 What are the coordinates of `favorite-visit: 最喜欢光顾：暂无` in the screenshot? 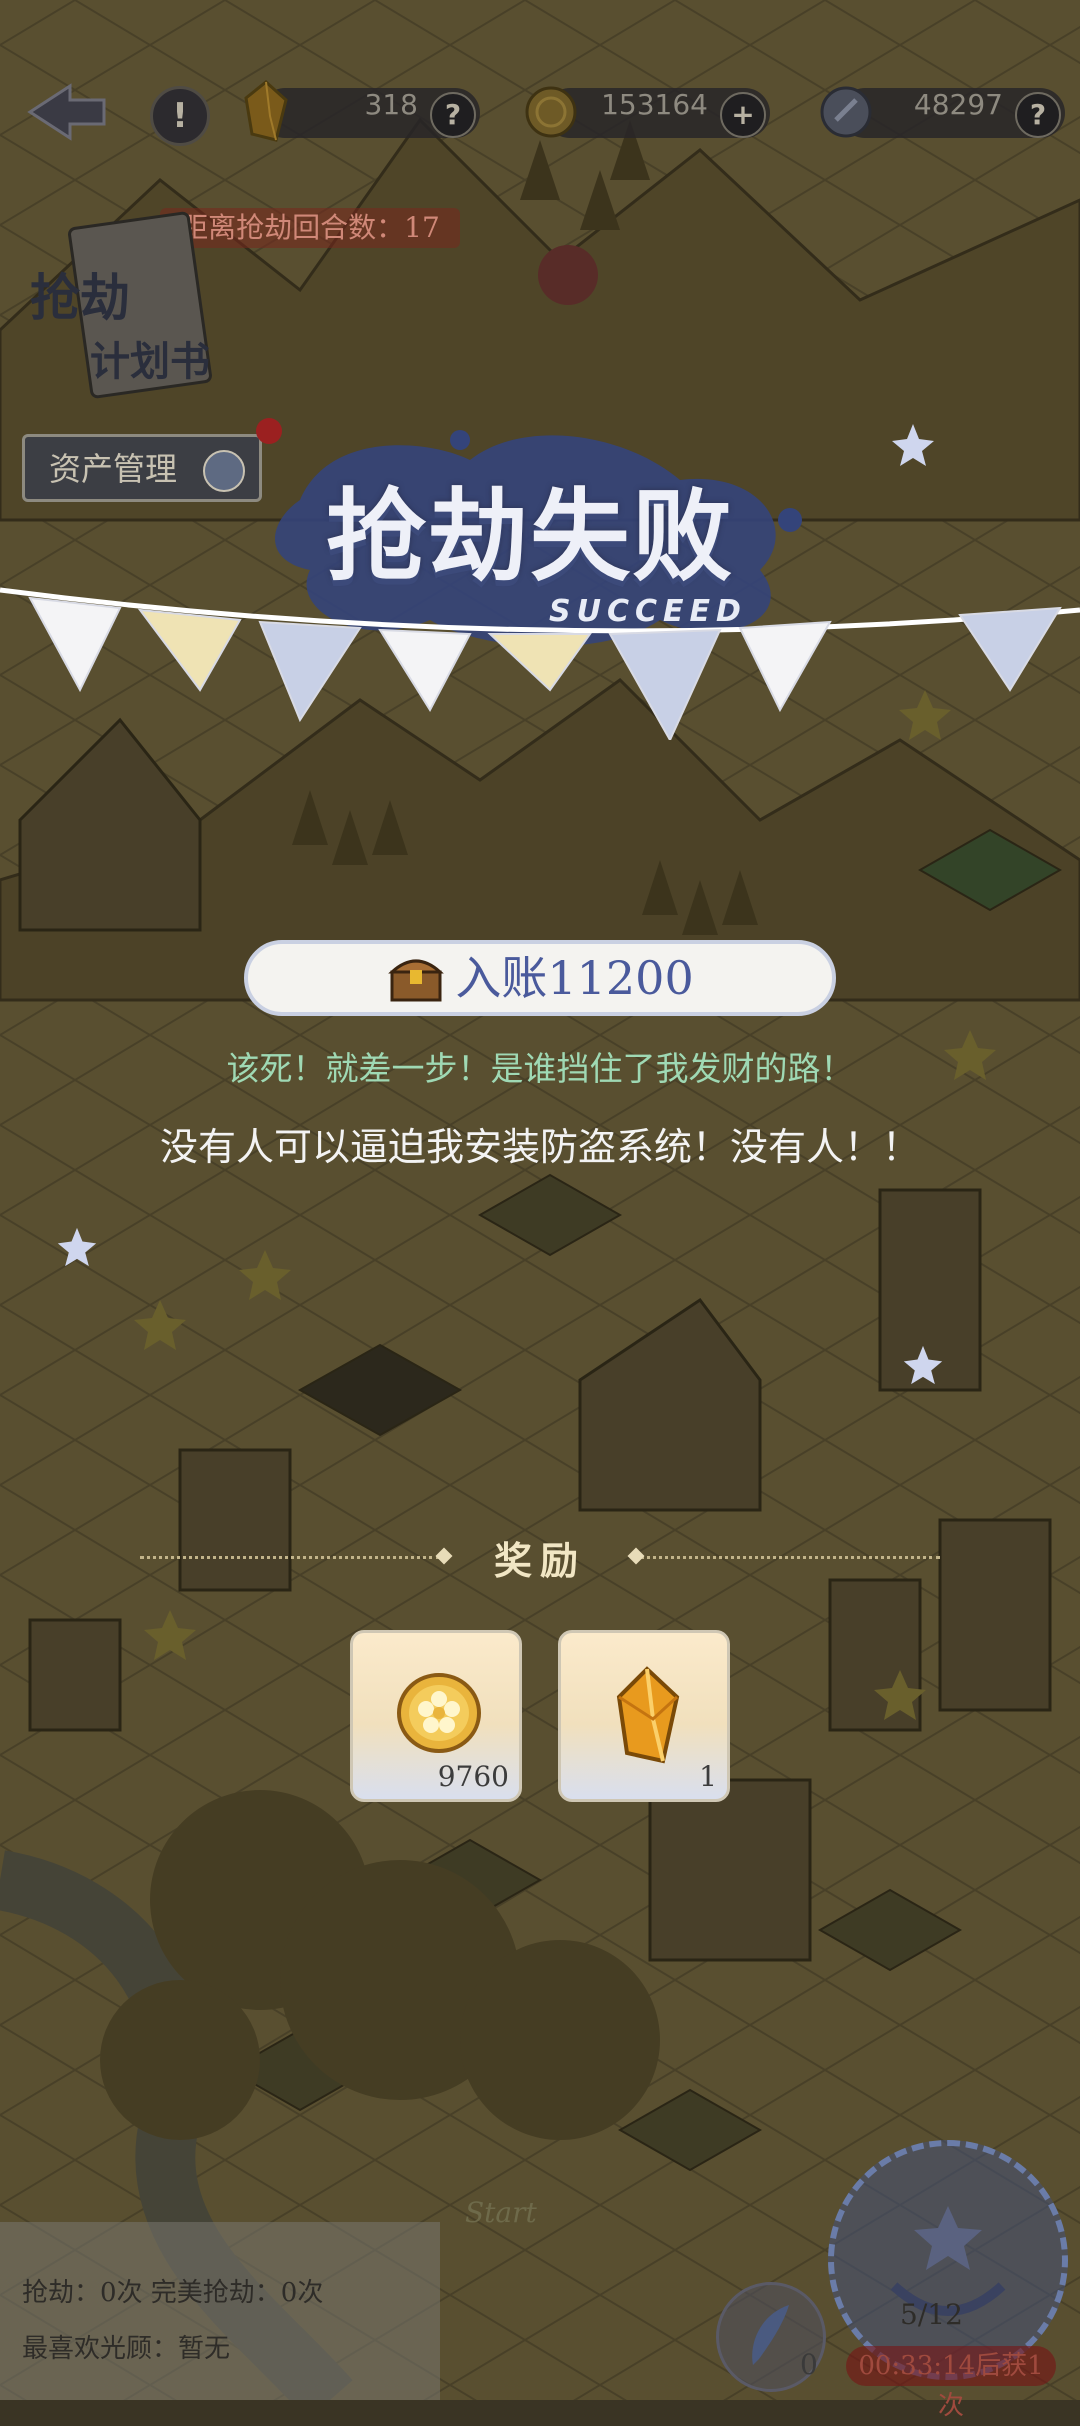 It's located at (126, 2349).